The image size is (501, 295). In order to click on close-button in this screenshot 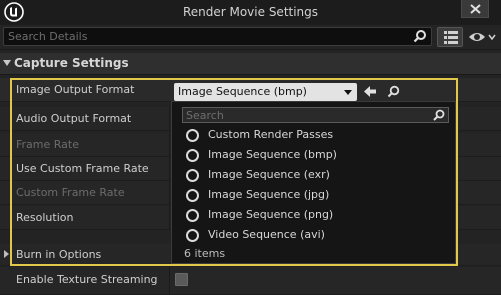, I will do `click(475, 9)`.